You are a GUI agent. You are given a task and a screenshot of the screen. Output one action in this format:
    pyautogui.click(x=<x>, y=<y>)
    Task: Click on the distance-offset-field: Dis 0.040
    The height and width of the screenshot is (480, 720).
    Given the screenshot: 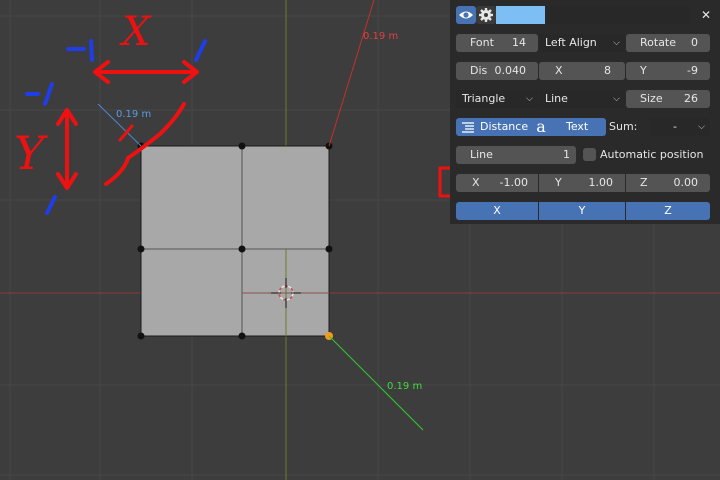 What is the action you would take?
    pyautogui.click(x=497, y=71)
    